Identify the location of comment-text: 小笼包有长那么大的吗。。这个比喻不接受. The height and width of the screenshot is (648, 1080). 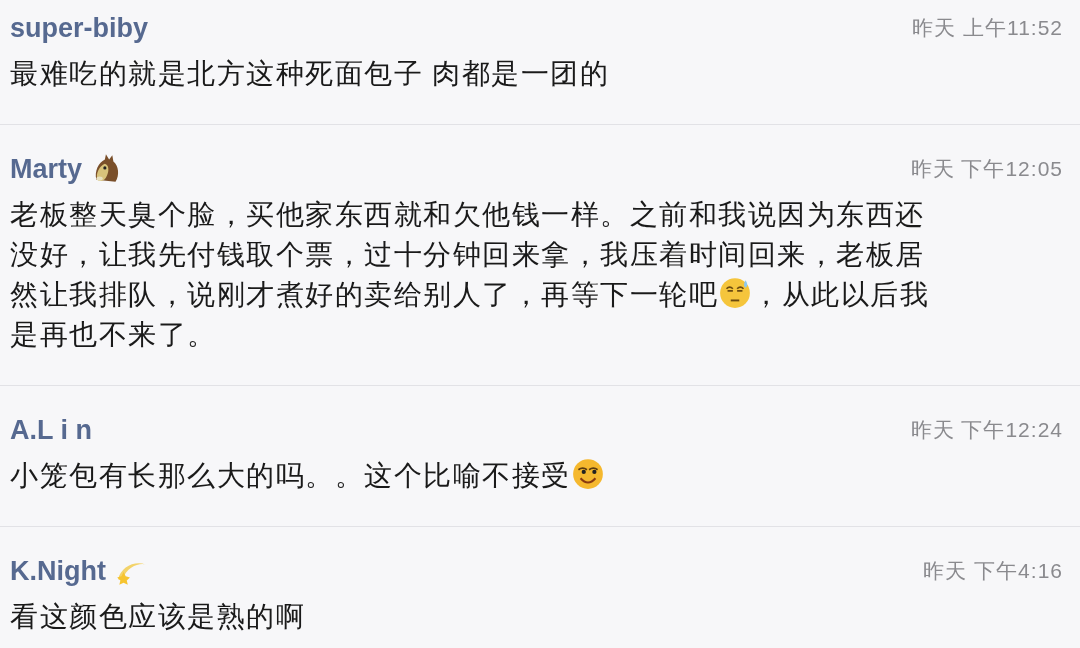
(290, 475).